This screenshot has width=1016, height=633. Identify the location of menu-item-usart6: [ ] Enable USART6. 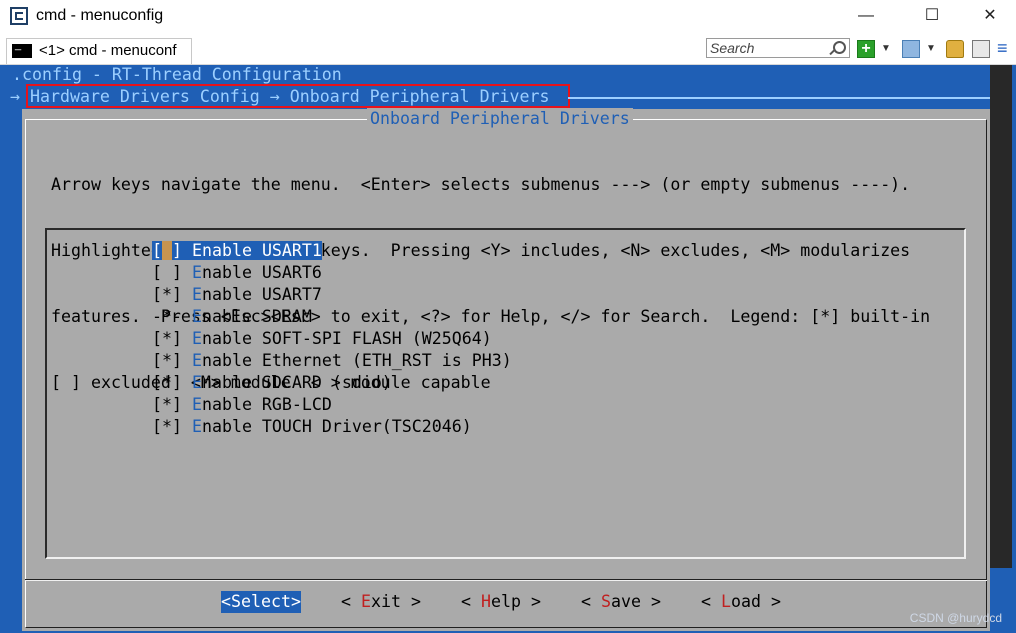
(237, 273).